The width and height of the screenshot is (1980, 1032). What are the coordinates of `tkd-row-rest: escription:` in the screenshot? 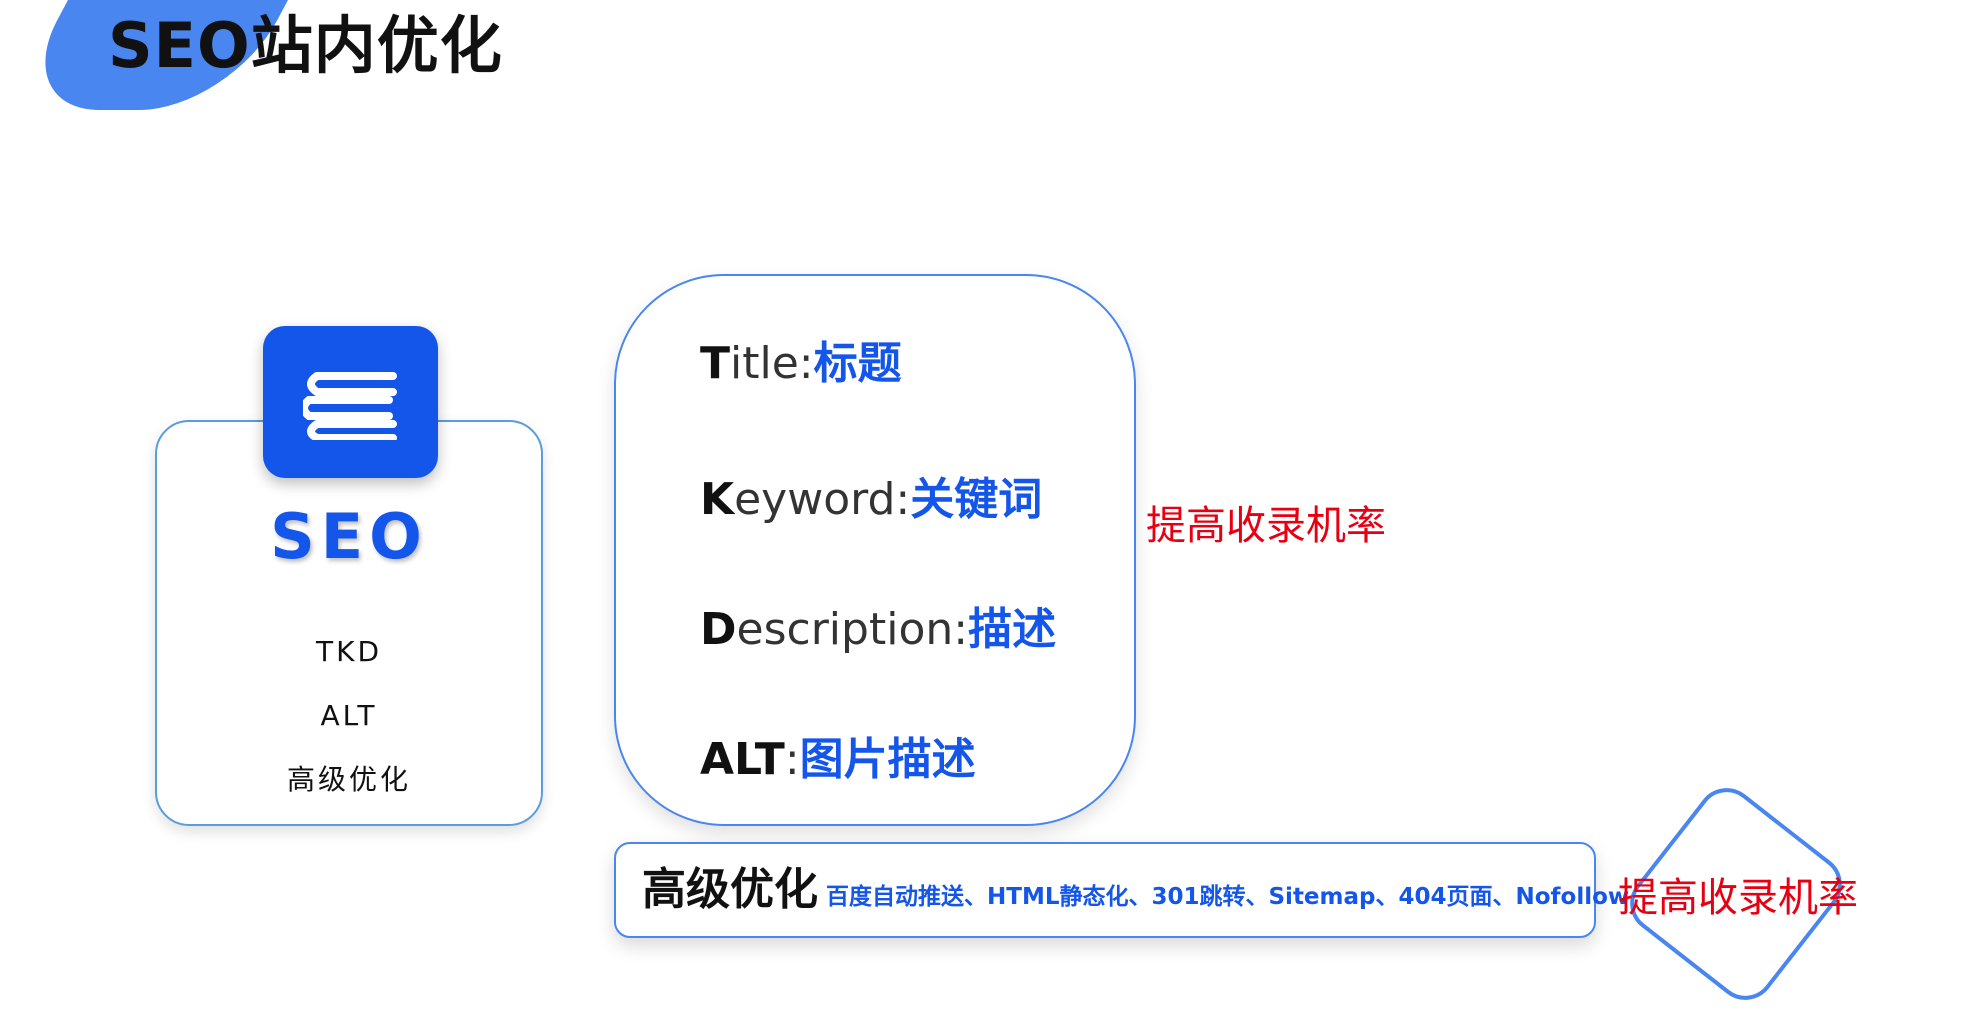 It's located at (852, 629).